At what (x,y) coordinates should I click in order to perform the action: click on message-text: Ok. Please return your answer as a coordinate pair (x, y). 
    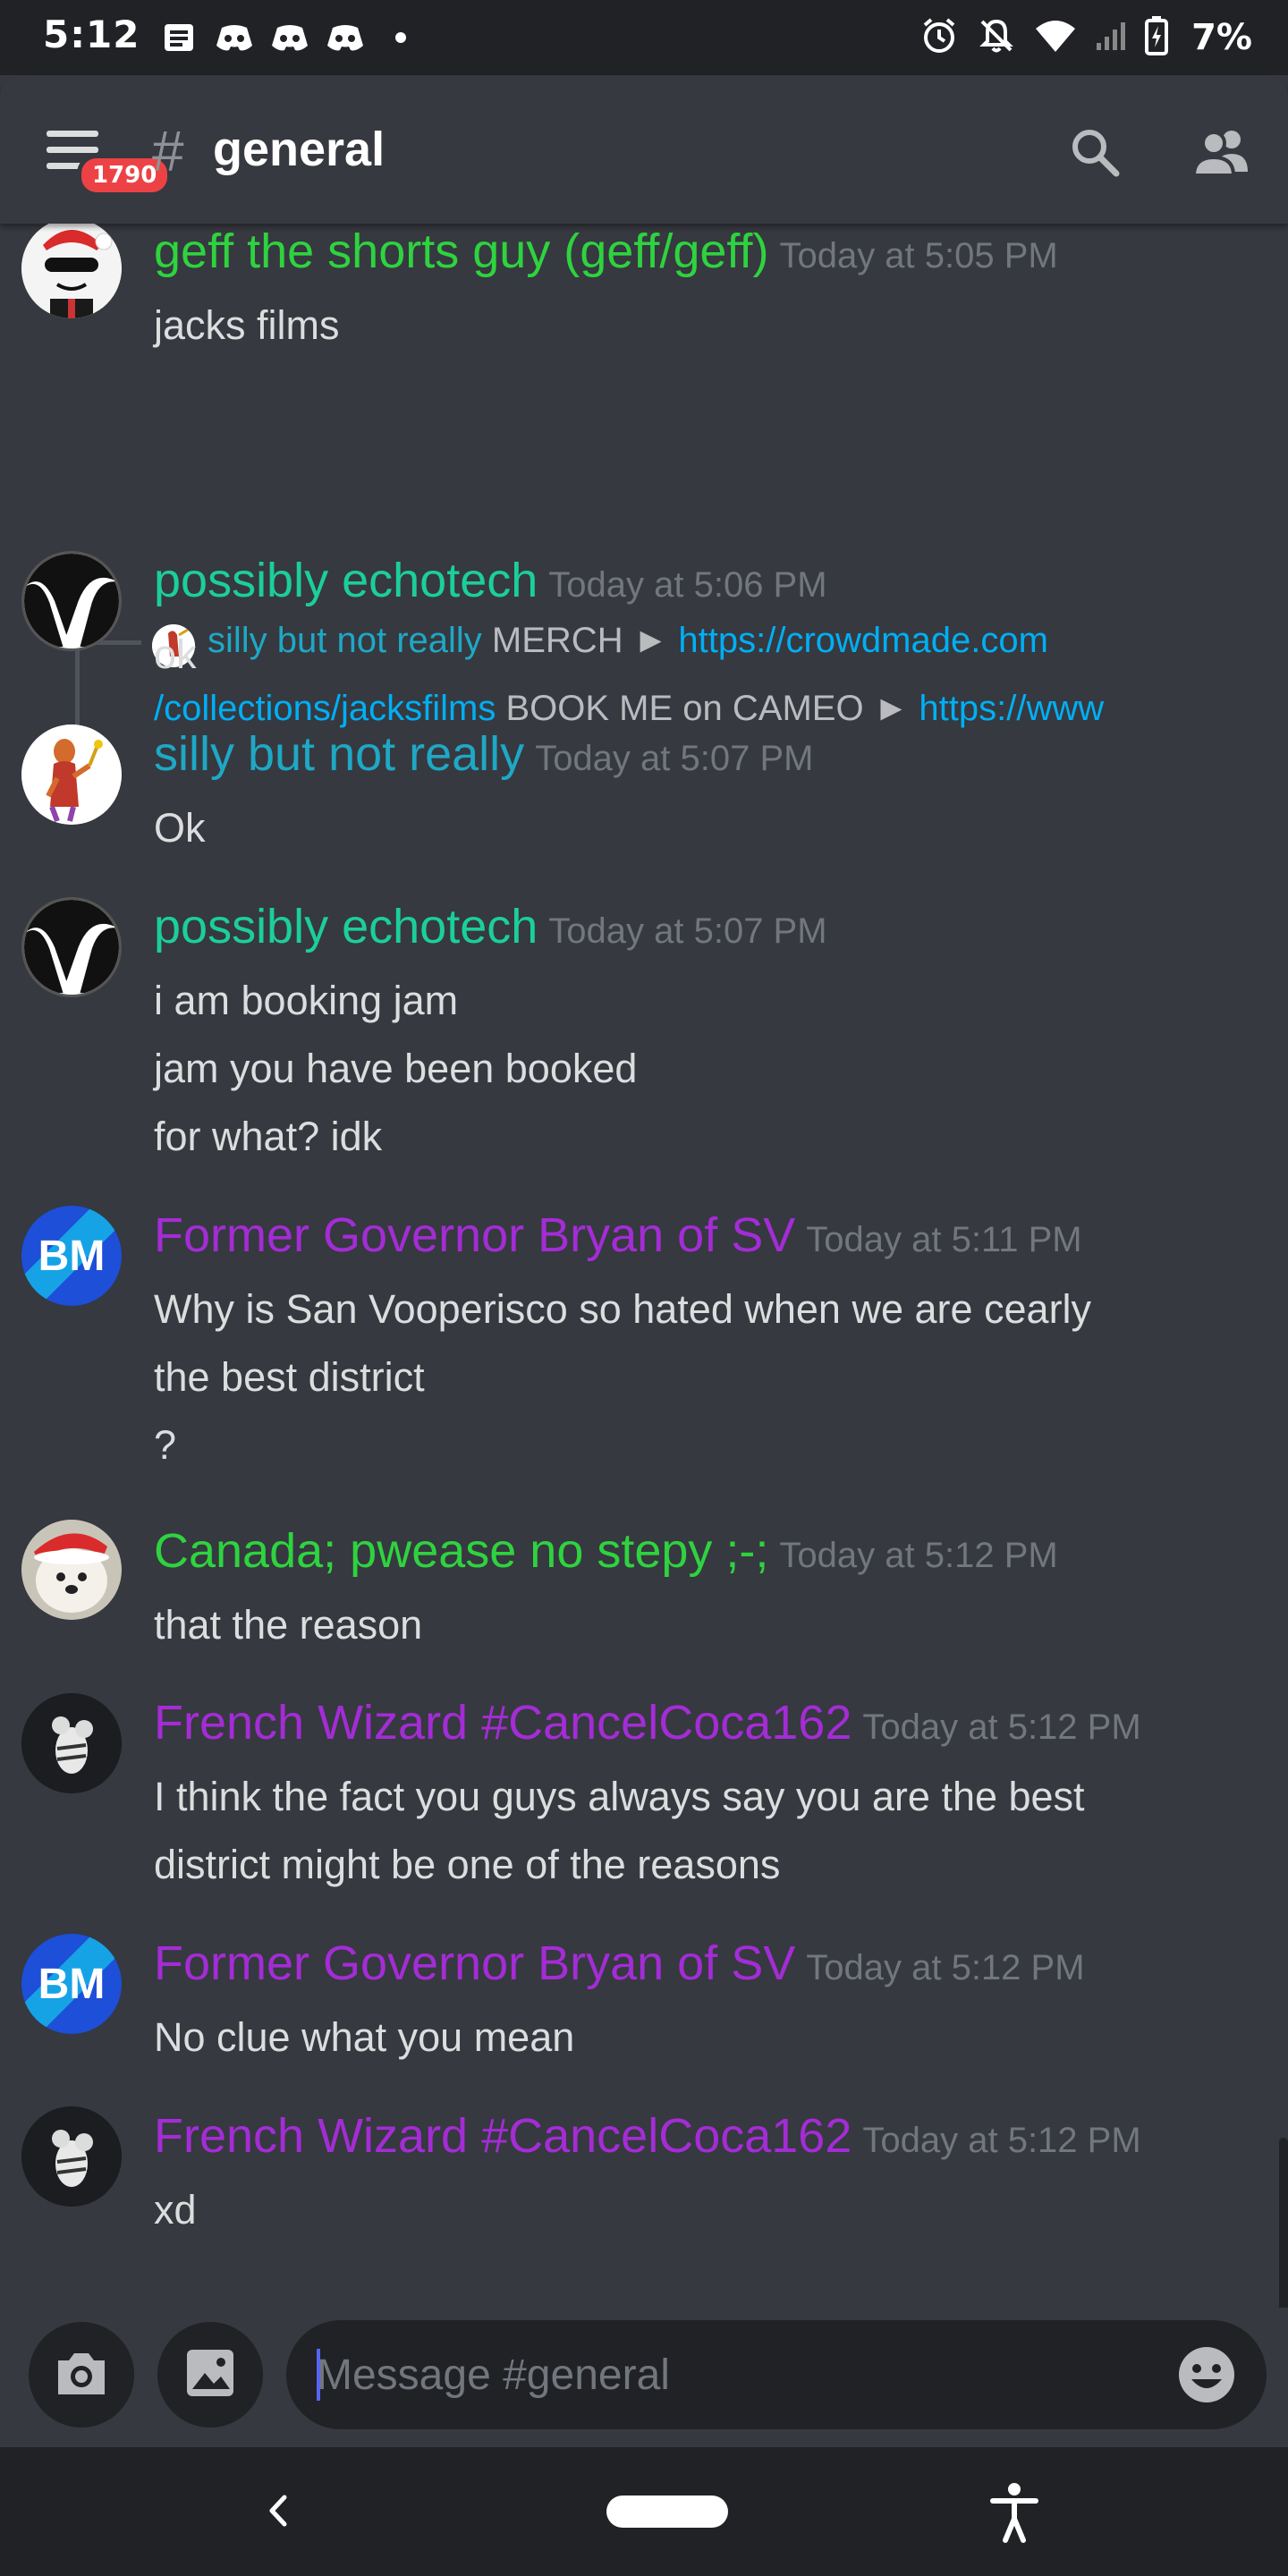
    Looking at the image, I should click on (180, 828).